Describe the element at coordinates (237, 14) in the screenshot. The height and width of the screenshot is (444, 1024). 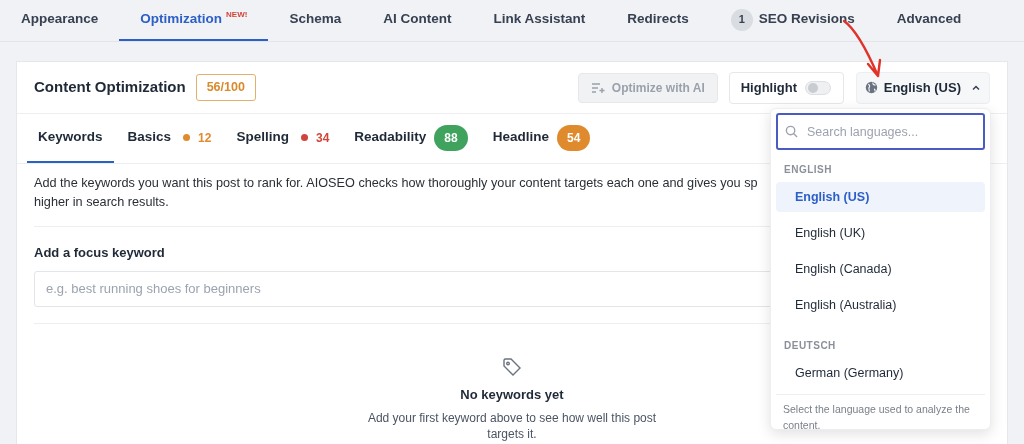
I see `new-label: NEW!` at that location.